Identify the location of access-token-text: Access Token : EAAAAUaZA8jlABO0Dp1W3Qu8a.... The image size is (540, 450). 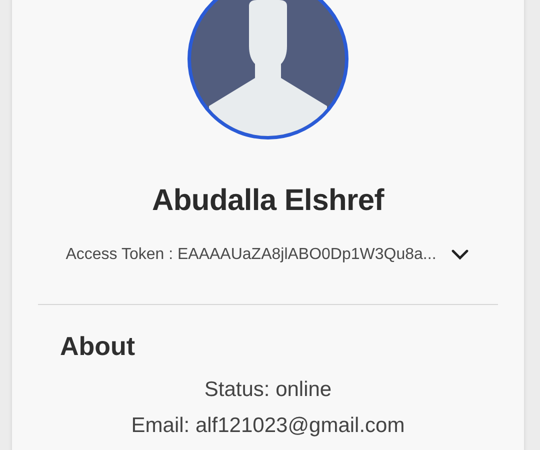
(251, 255).